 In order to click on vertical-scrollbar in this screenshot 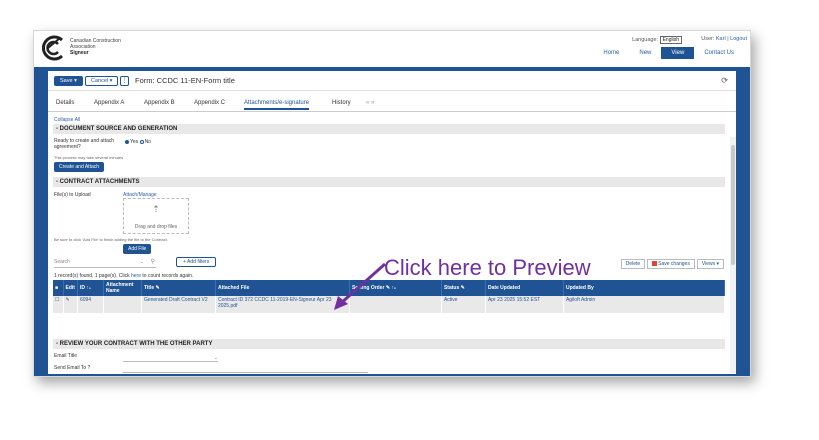, I will do `click(733, 255)`.